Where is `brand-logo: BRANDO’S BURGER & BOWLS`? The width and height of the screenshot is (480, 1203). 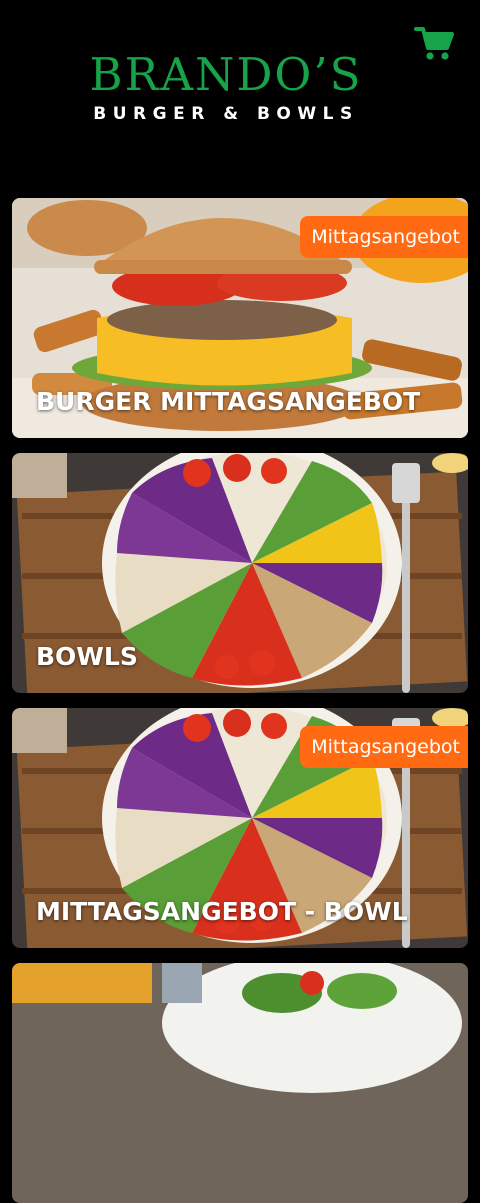
brand-logo: BRANDO’S BURGER & BOWLS is located at coordinates (226, 86).